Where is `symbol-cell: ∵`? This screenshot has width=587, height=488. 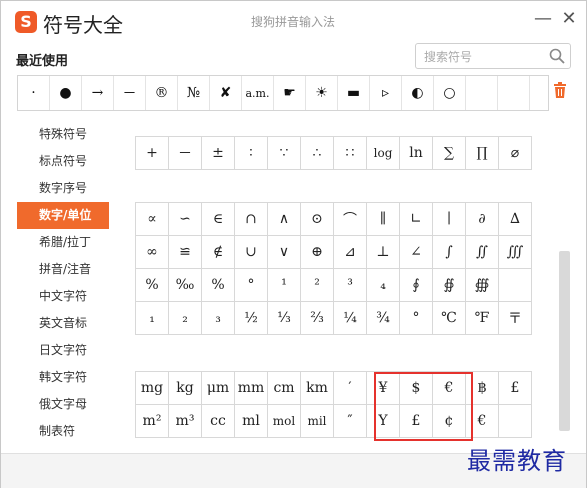 symbol-cell: ∵ is located at coordinates (284, 153).